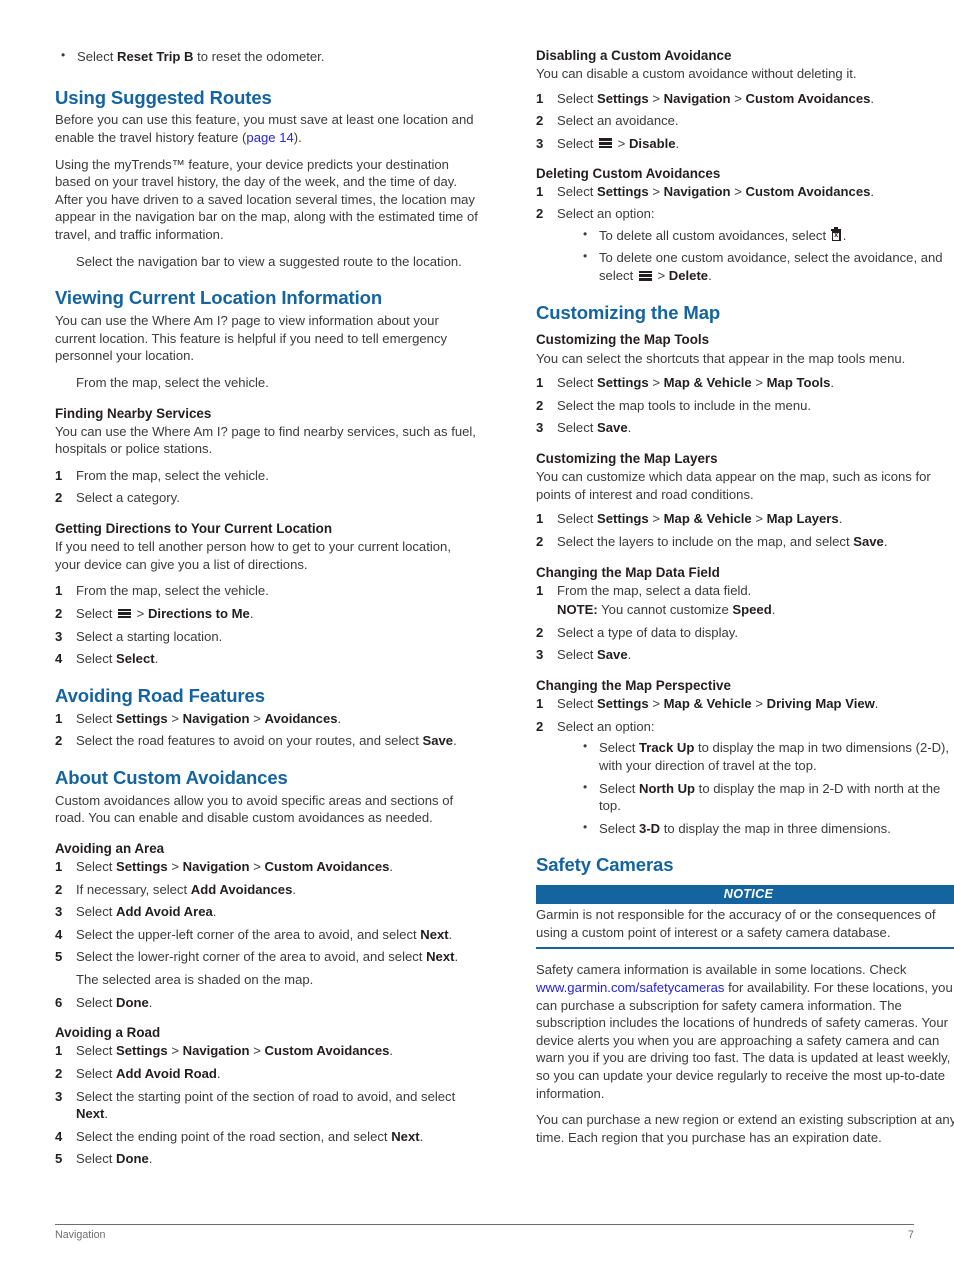 This screenshot has height=1265, width=954. Describe the element at coordinates (607, 120) in the screenshot. I see `step-item: Select an avoidance.` at that location.